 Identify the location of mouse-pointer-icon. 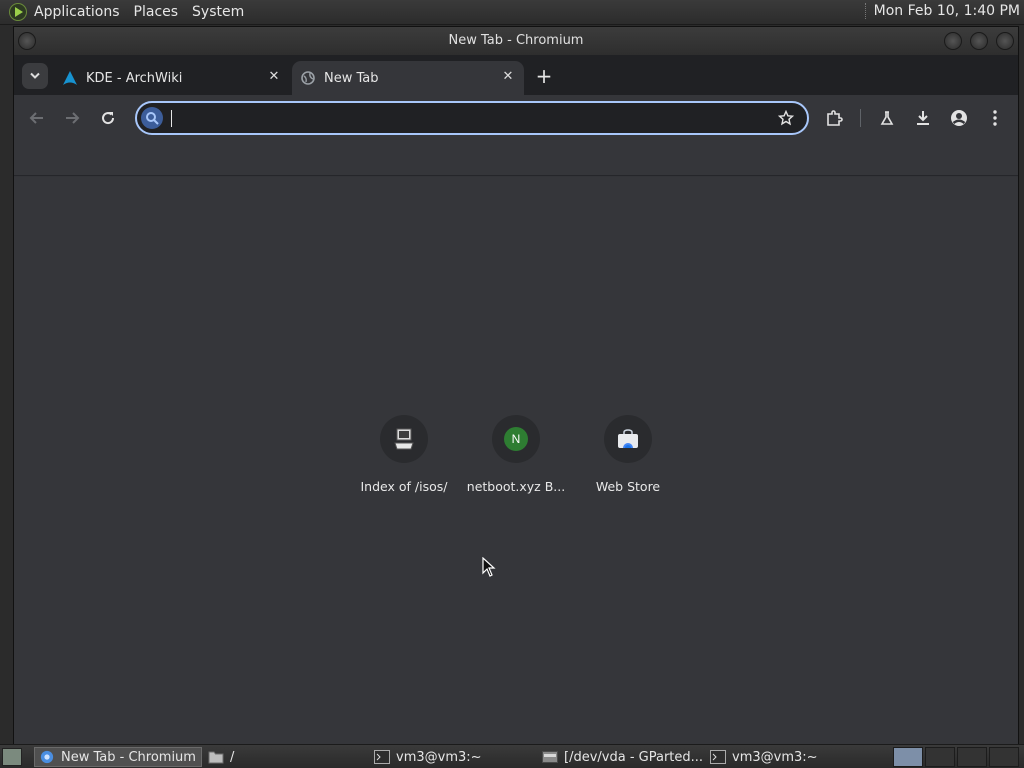
(489, 567).